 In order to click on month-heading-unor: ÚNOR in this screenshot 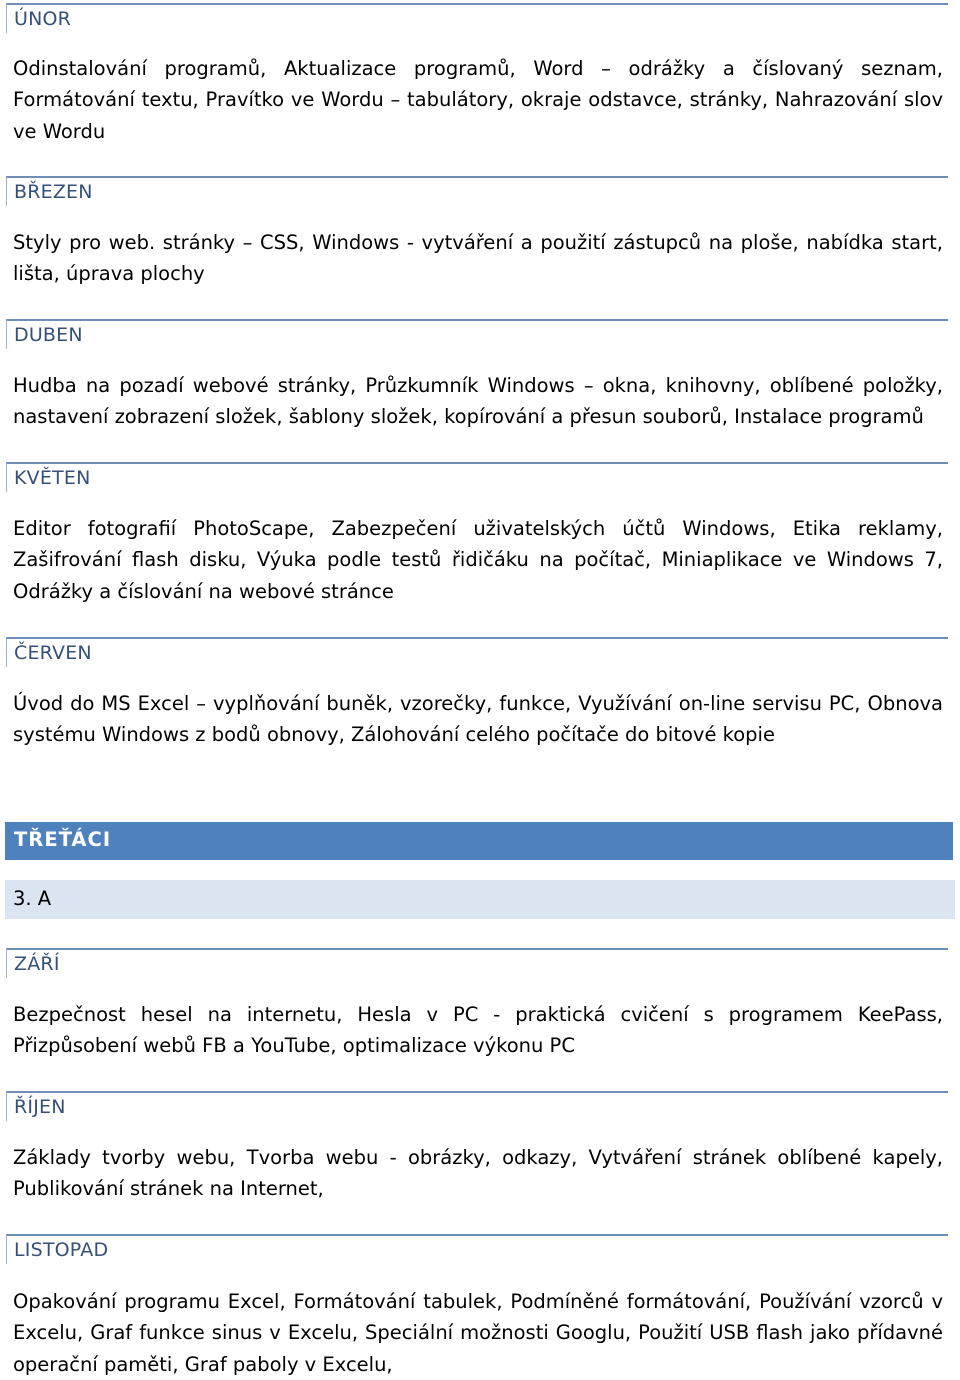, I will do `click(477, 18)`.